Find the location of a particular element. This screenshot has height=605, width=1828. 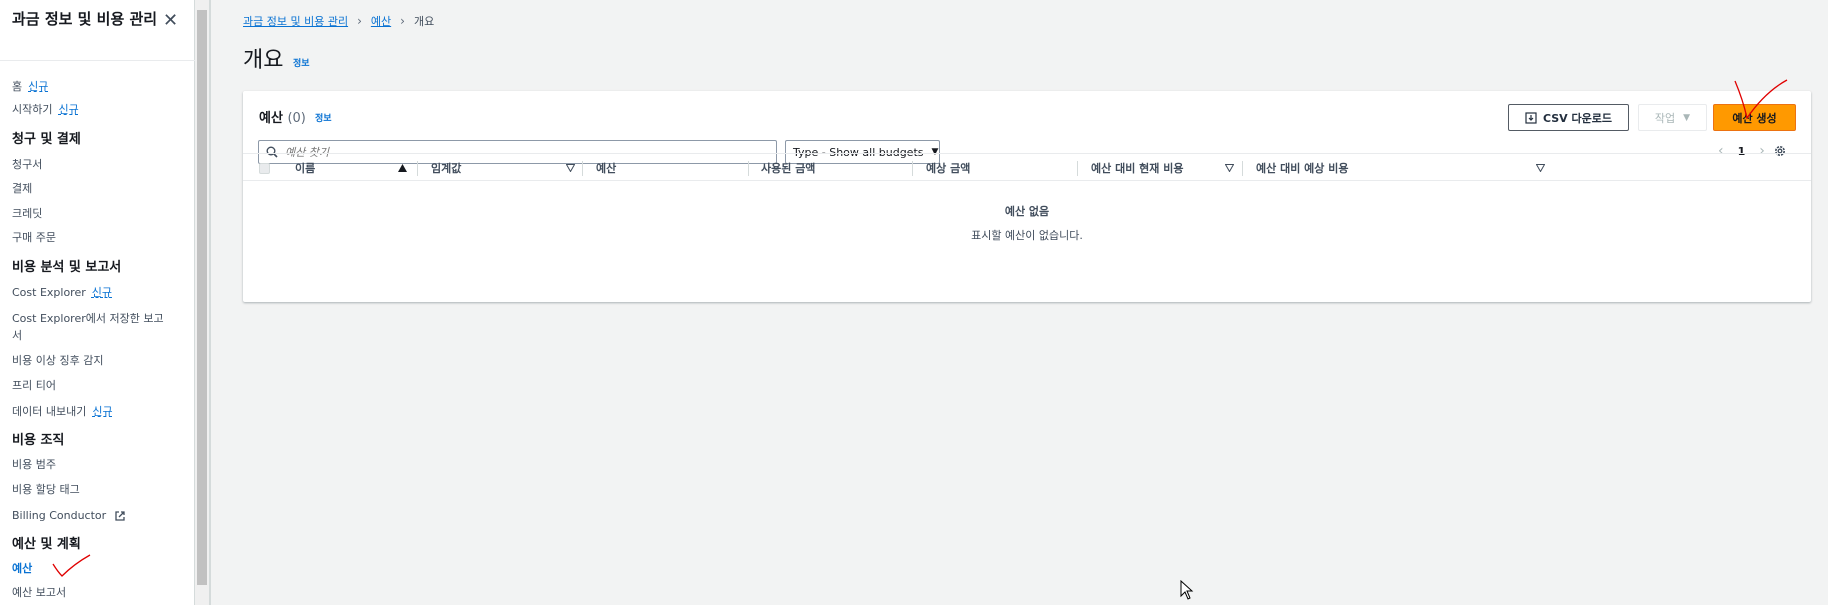

sidebar-item-anomaly-detection: 비용 이상 징후 감지 is located at coordinates (57, 361).